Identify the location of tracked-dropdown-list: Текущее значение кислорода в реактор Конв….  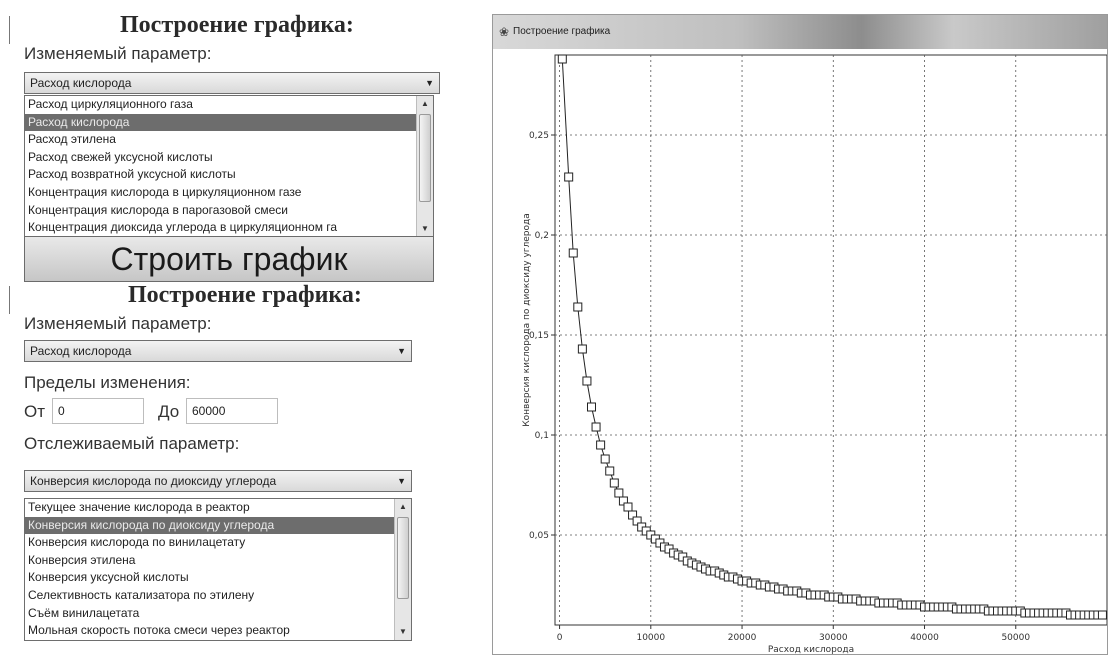
(218, 569).